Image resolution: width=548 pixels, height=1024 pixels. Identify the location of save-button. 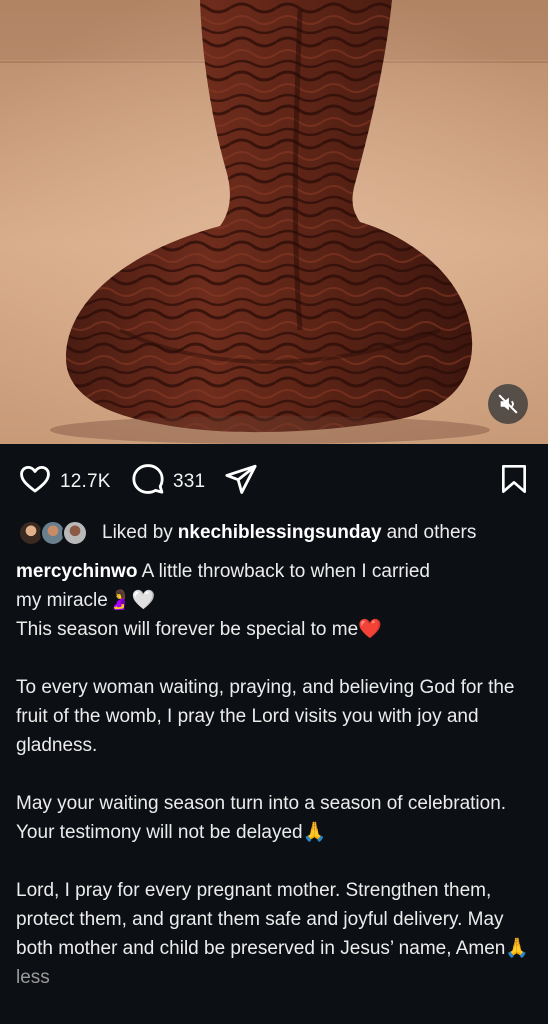
(514, 481).